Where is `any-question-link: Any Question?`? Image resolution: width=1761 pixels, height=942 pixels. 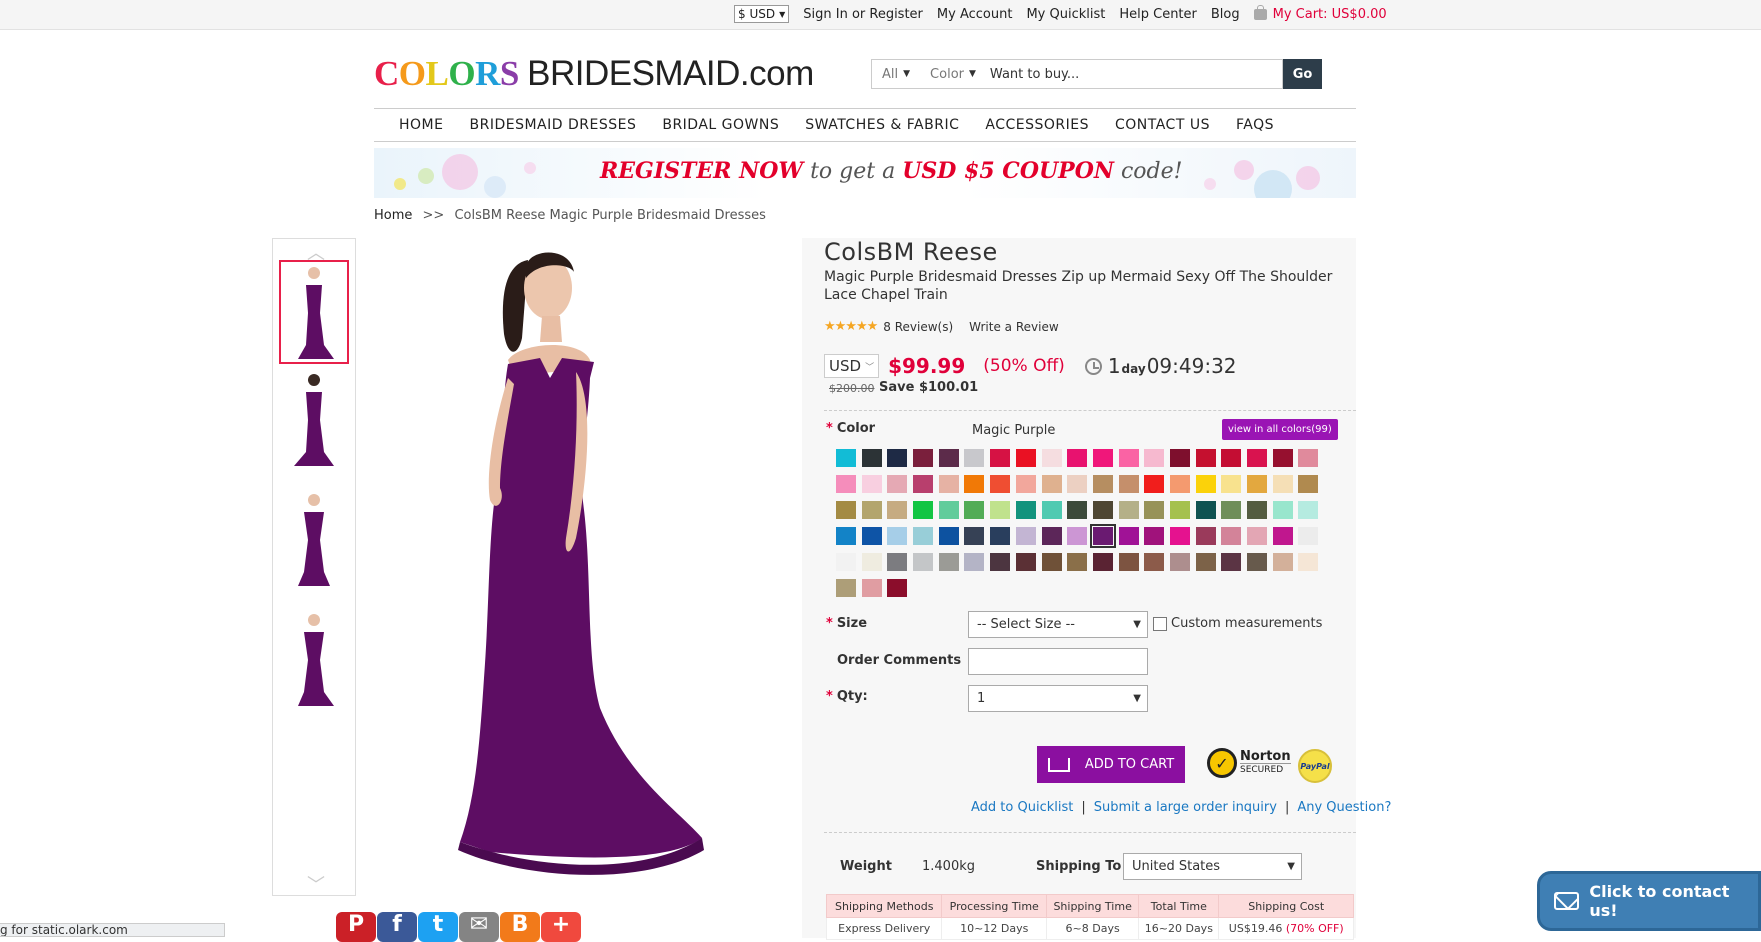
any-question-link: Any Question? is located at coordinates (1344, 807).